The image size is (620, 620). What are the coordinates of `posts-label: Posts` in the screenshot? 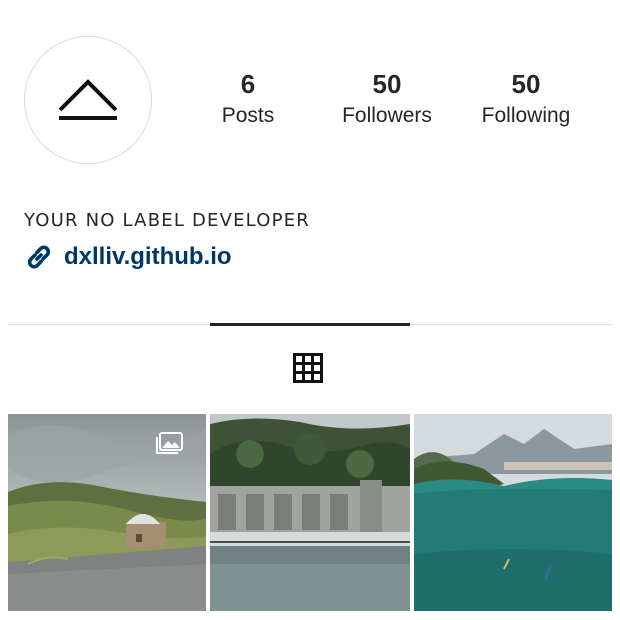 It's located at (248, 115).